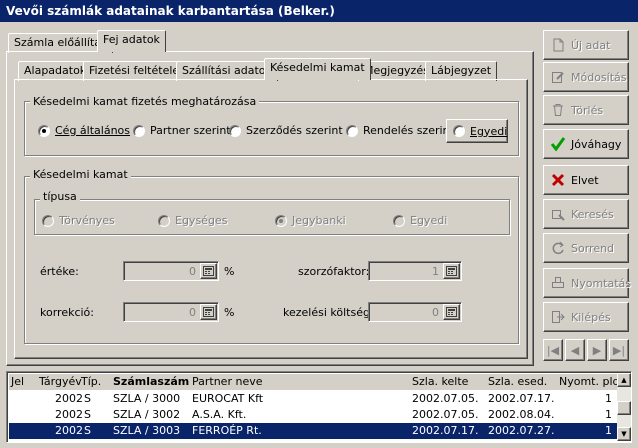  I want to click on col-pld: Nyomt. pld., so click(591, 381).